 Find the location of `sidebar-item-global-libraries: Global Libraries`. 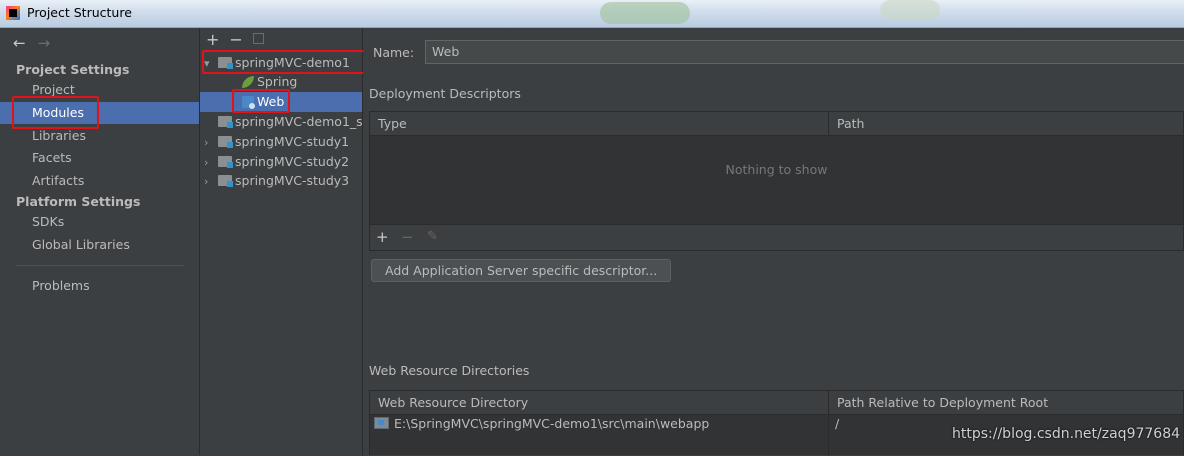

sidebar-item-global-libraries: Global Libraries is located at coordinates (99, 245).